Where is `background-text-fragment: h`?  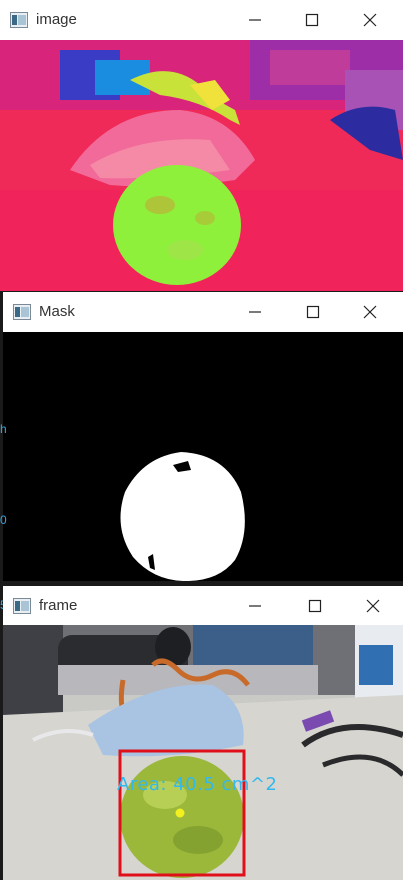
background-text-fragment: h is located at coordinates (3, 429).